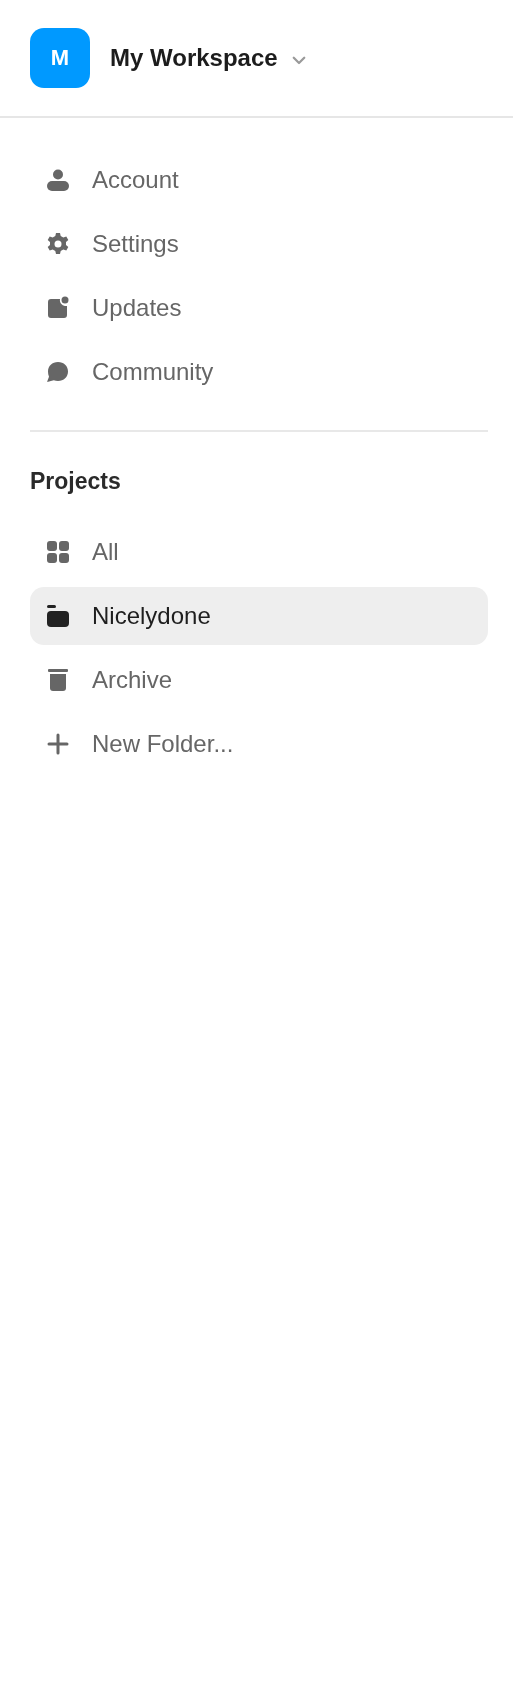 The height and width of the screenshot is (1686, 513). I want to click on folder-icon, so click(58, 616).